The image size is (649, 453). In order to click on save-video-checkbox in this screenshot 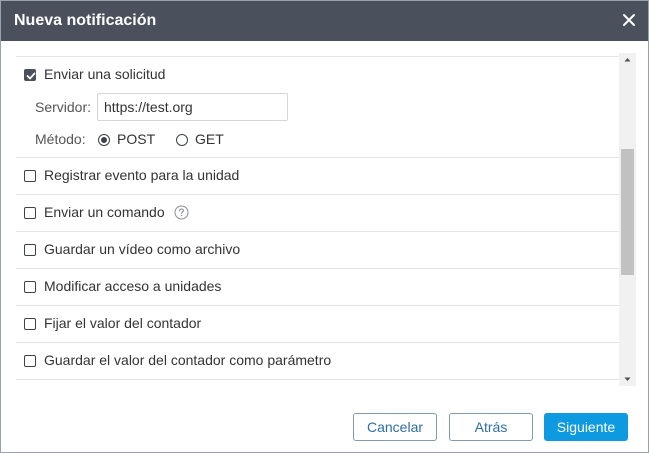, I will do `click(30, 250)`.